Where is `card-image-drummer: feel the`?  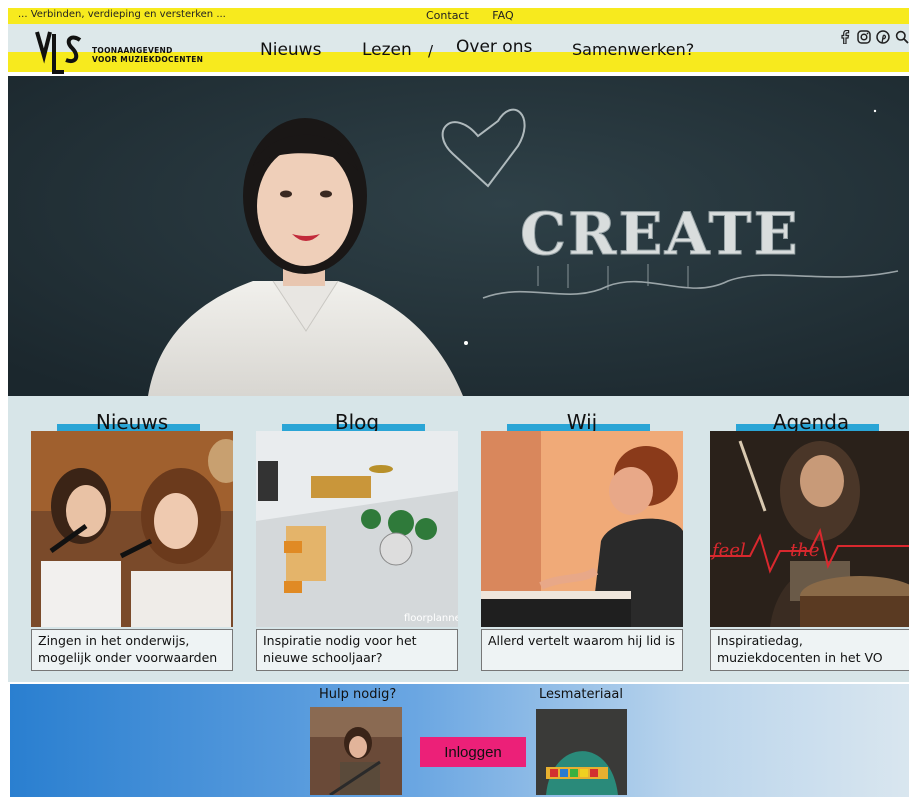 card-image-drummer: feel the is located at coordinates (809, 529).